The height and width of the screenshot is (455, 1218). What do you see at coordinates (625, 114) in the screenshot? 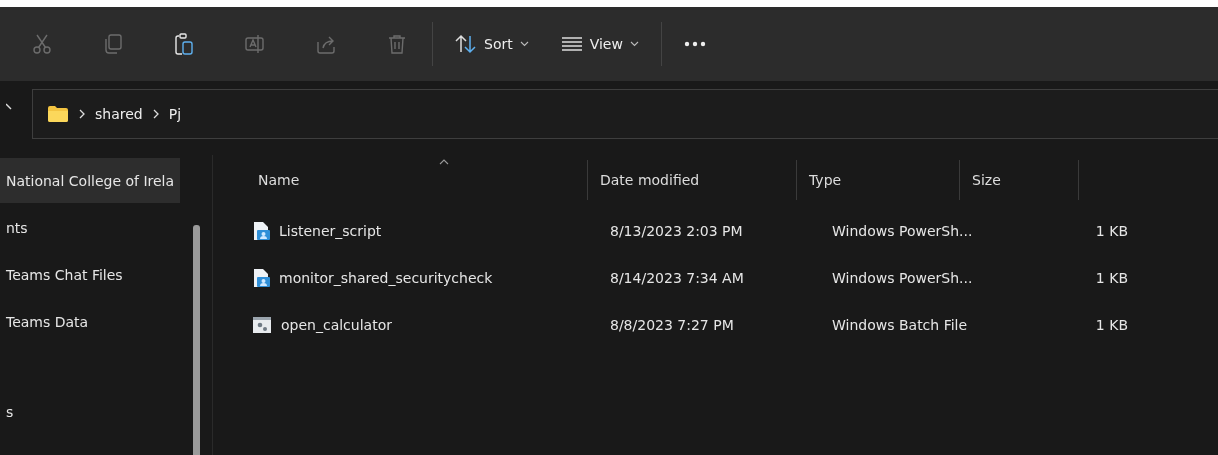
I see `address-bar: shared Pj` at bounding box center [625, 114].